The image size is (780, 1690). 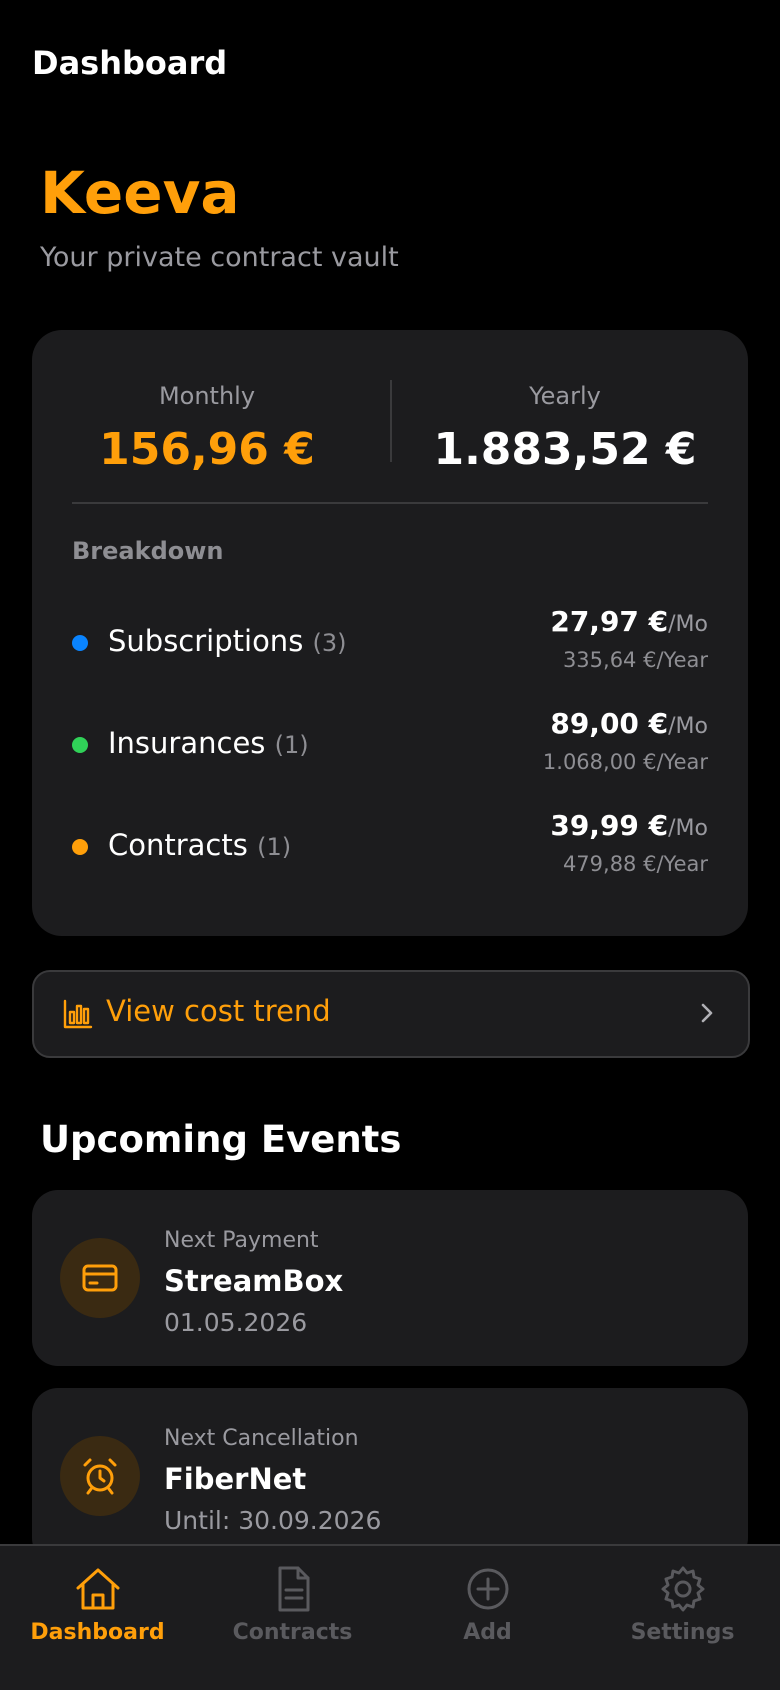 What do you see at coordinates (80, 847) in the screenshot?
I see `contracts-dot` at bounding box center [80, 847].